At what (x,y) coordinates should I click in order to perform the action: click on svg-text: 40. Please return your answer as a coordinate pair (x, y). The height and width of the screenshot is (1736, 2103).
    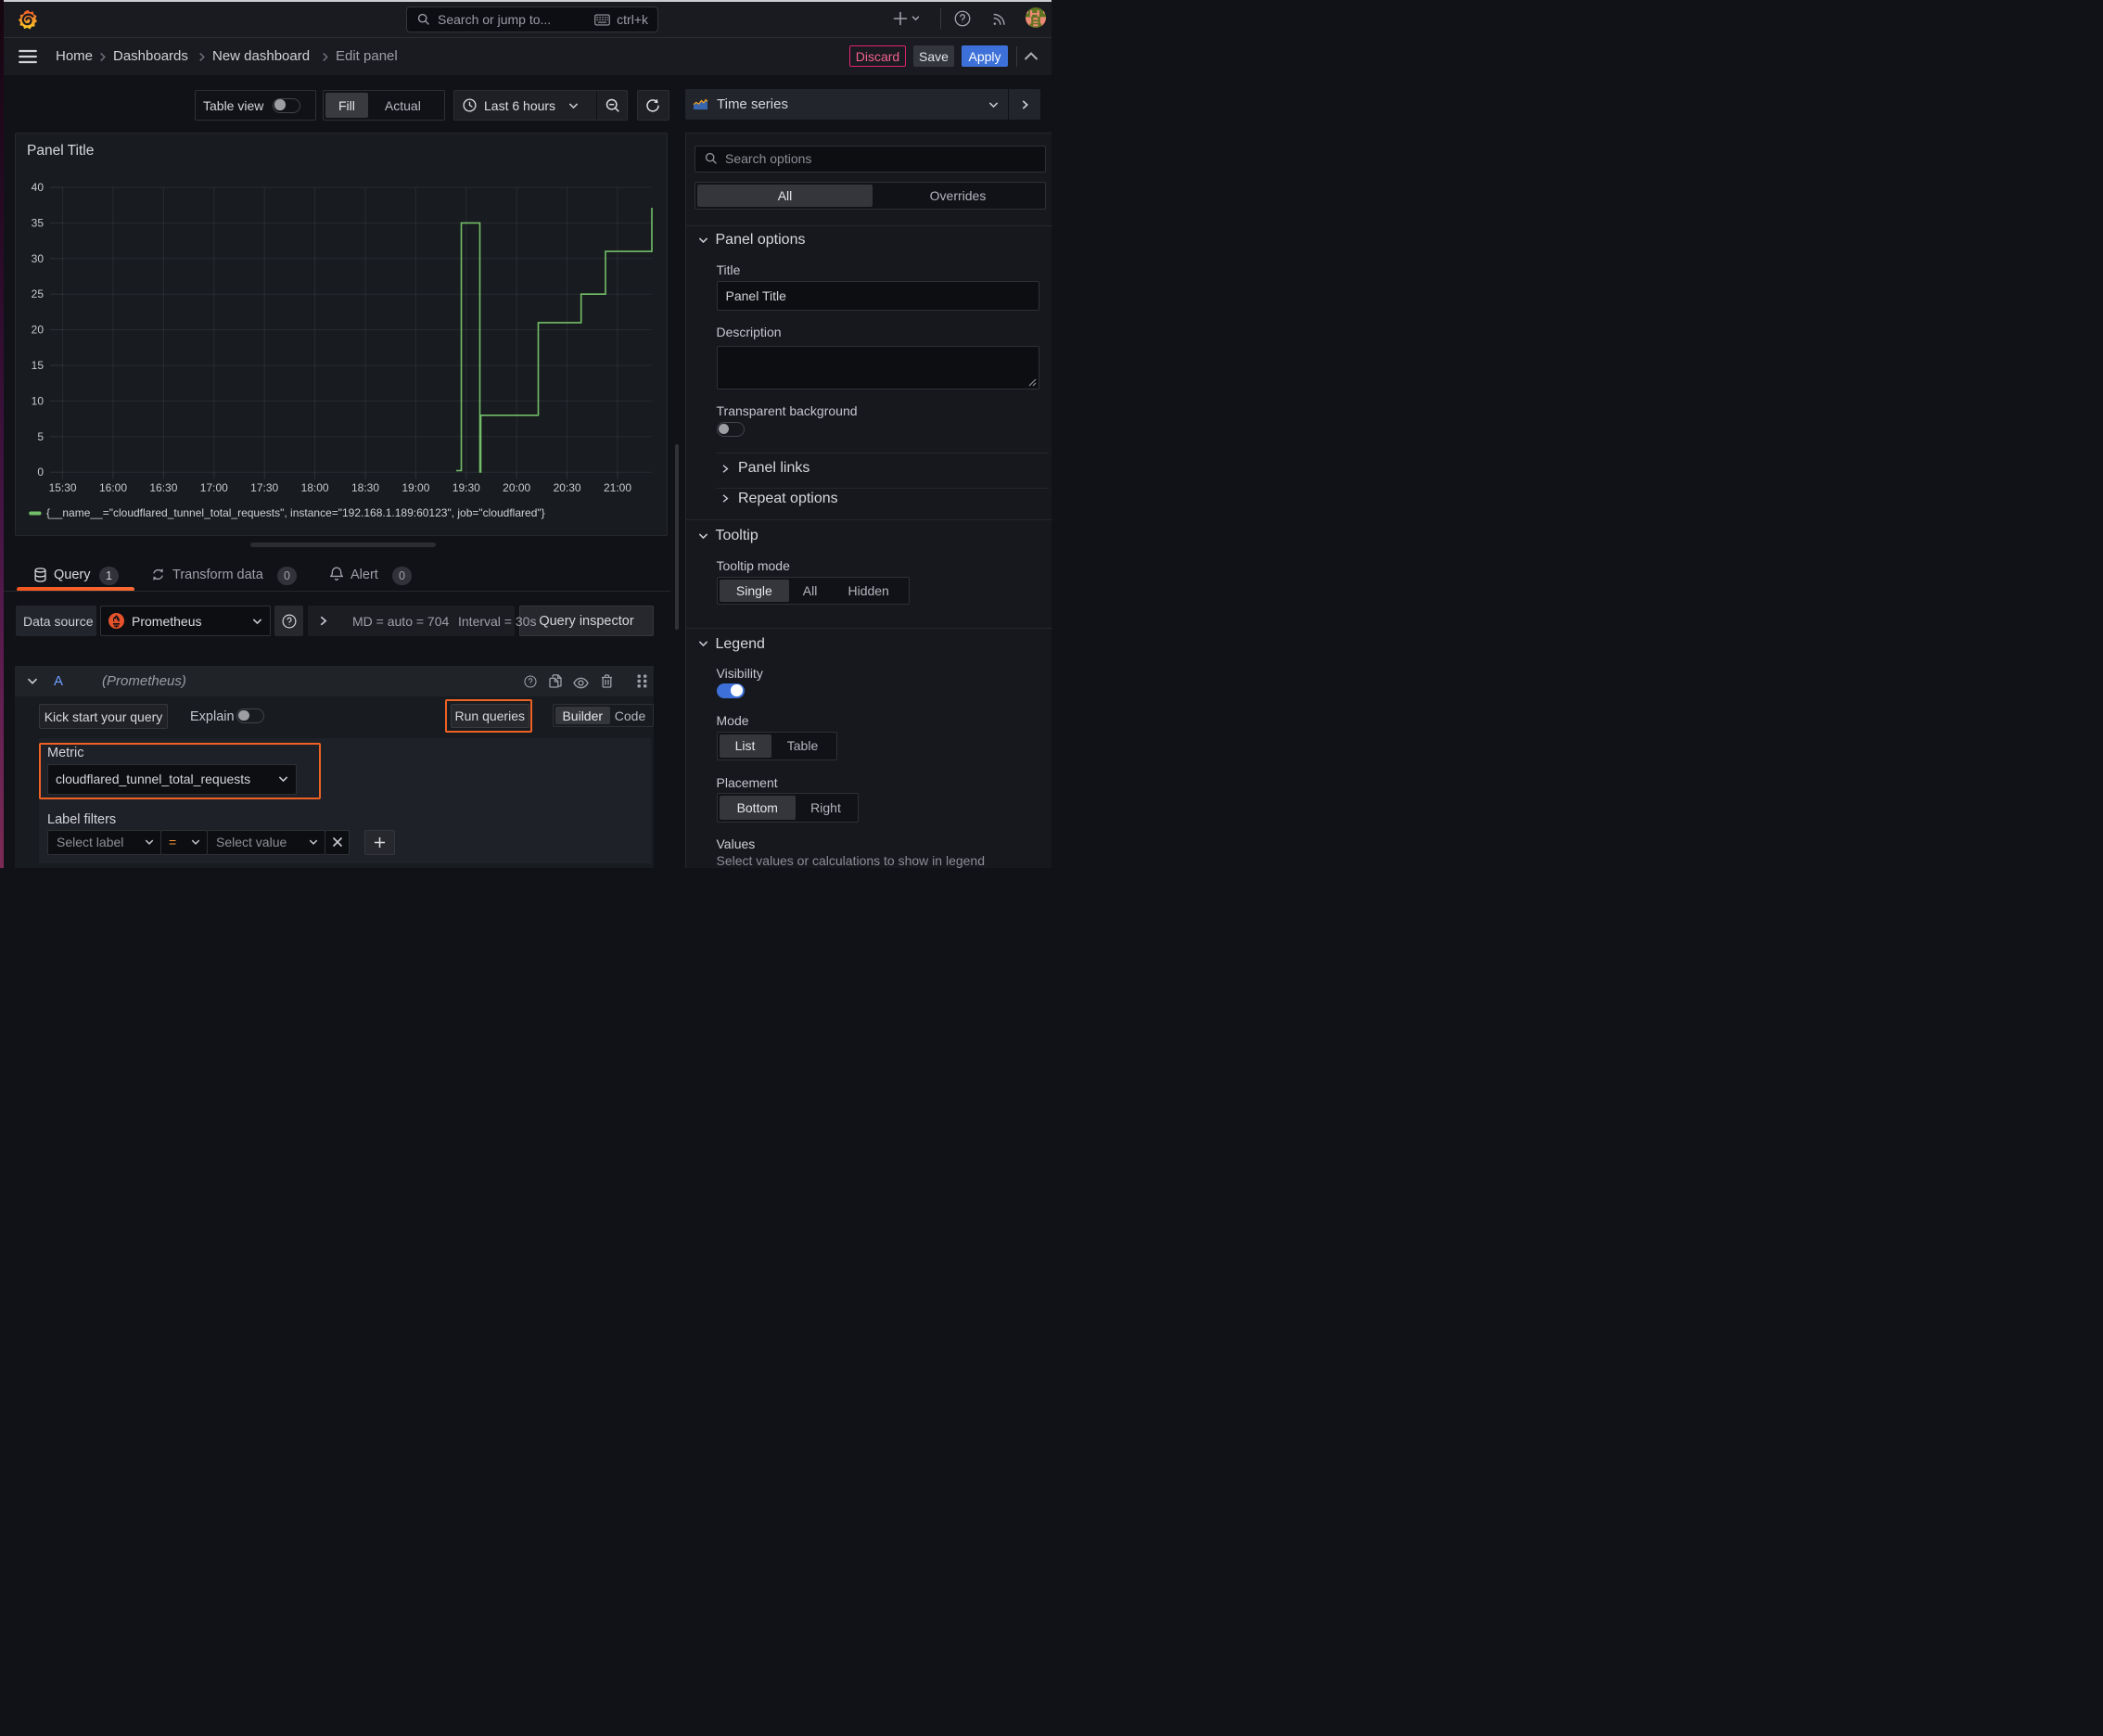
    Looking at the image, I should click on (38, 187).